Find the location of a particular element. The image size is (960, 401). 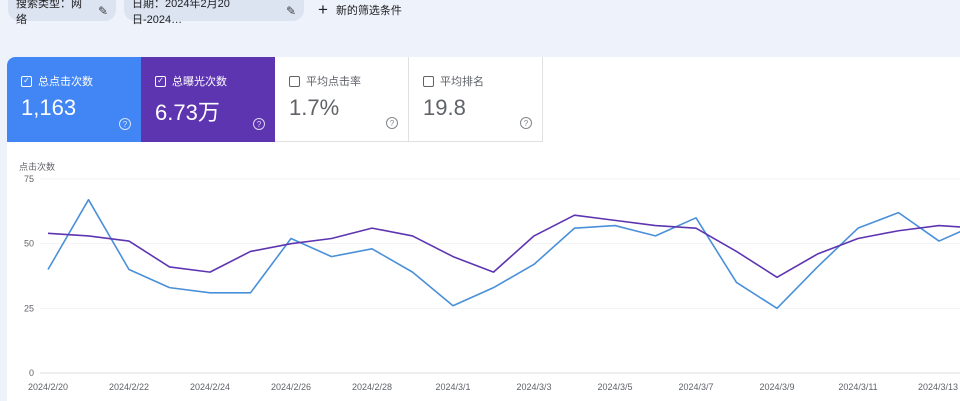

y-tick-labels: 0 25 50 75 is located at coordinates (29, 276).